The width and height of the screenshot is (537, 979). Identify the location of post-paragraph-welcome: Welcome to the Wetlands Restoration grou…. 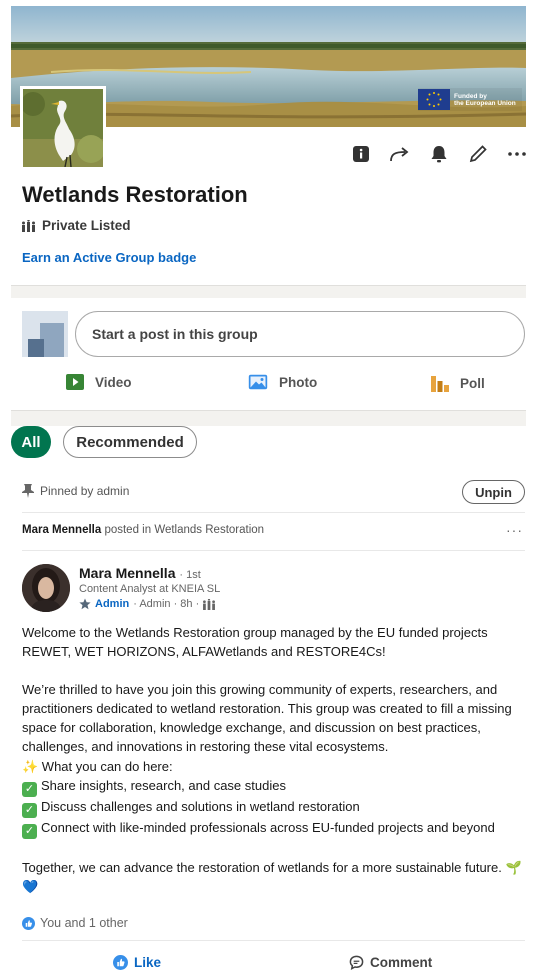
(255, 642).